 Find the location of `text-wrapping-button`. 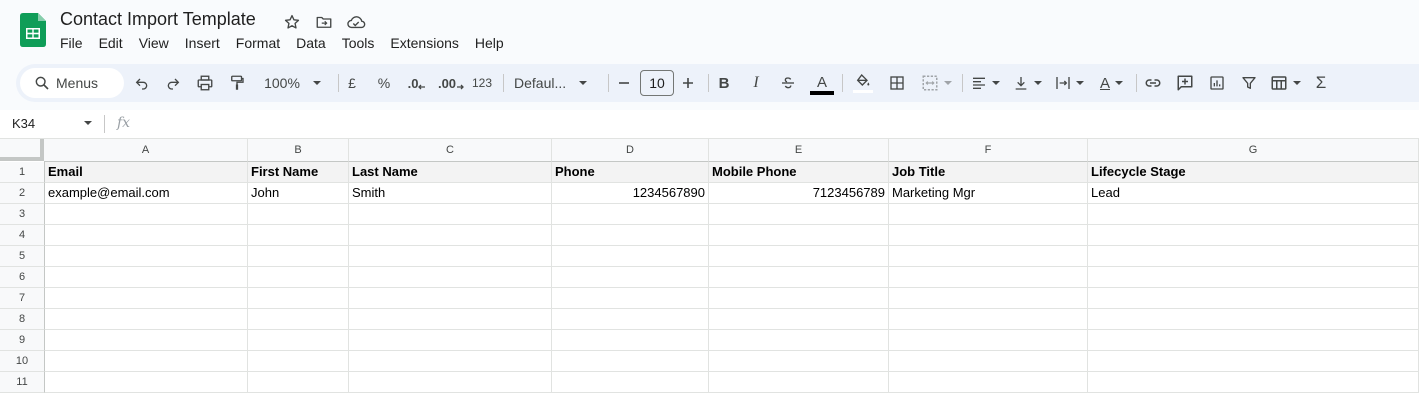

text-wrapping-button is located at coordinates (1070, 83).